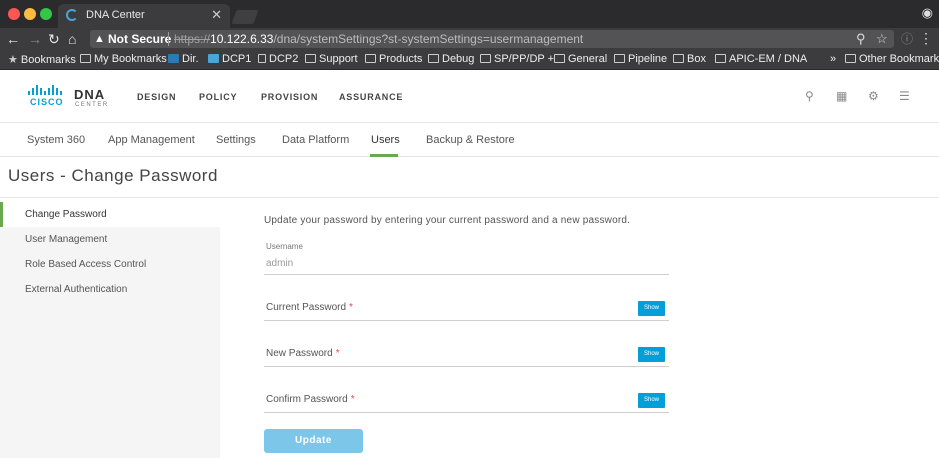 This screenshot has width=939, height=458. I want to click on update-button: Update, so click(313, 441).